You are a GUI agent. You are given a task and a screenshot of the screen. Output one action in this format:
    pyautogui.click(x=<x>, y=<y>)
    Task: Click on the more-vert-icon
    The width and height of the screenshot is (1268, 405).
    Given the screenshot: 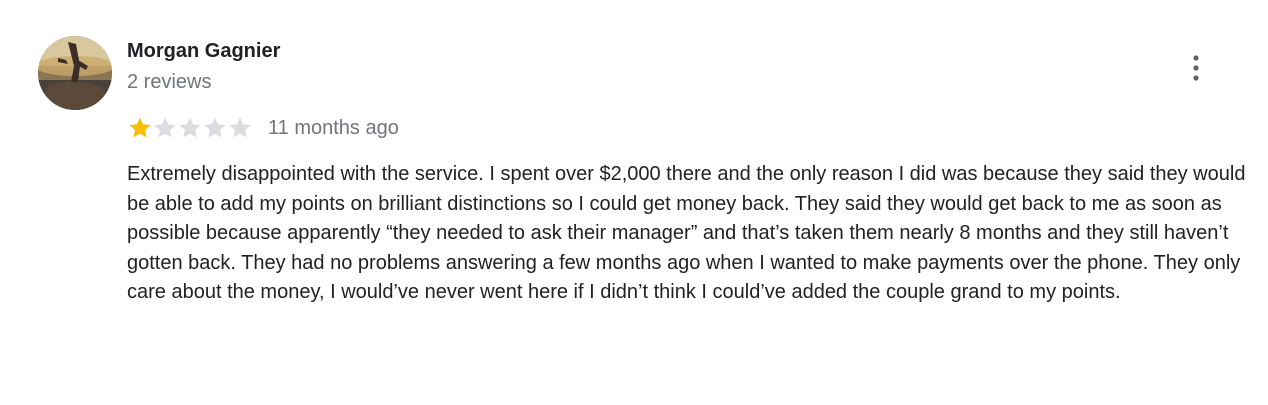 What is the action you would take?
    pyautogui.click(x=1196, y=68)
    